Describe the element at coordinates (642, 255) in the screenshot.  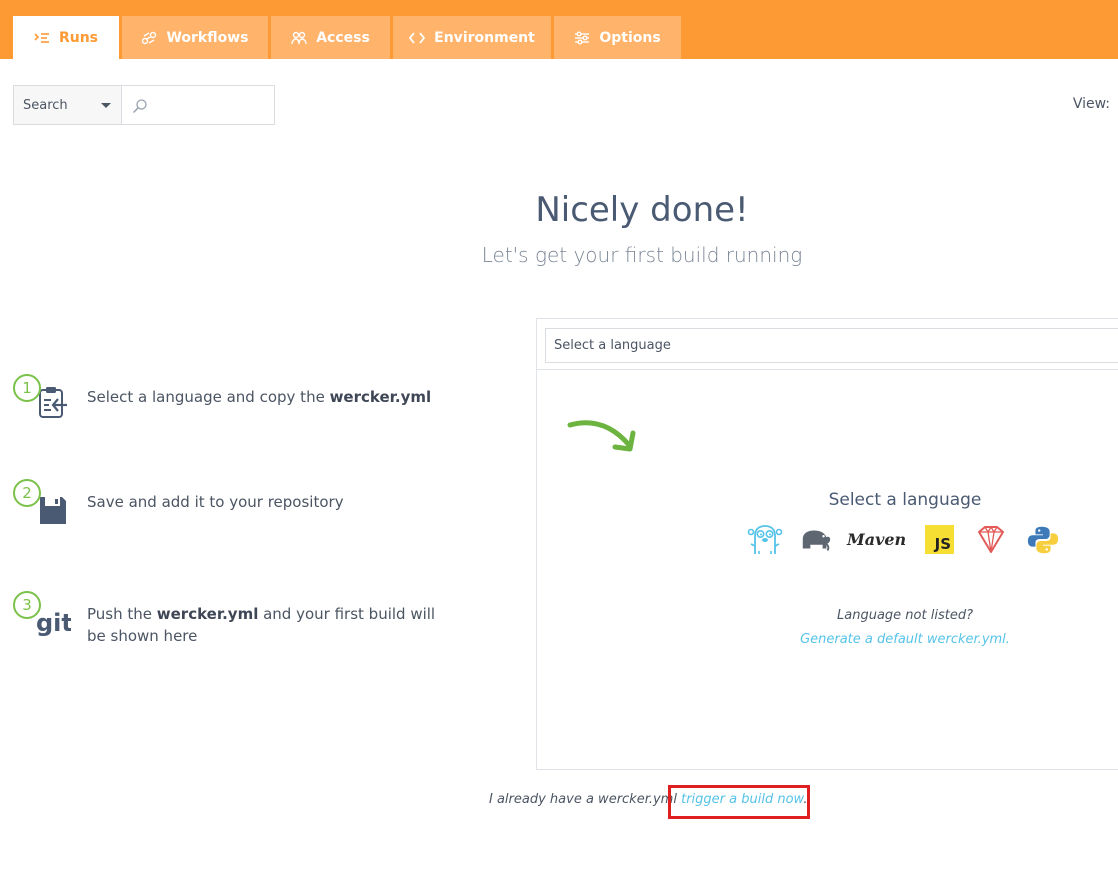
I see `page-subtitle: Let's get your first build running` at that location.